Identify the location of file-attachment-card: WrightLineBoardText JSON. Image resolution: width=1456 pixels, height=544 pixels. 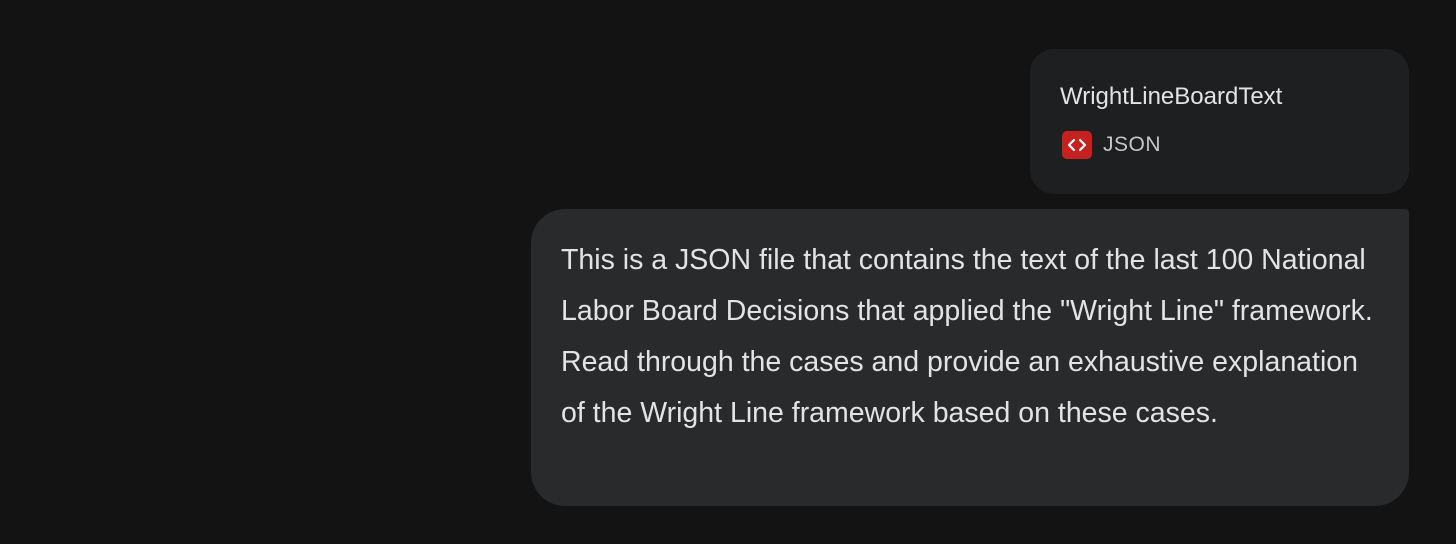
(1219, 121).